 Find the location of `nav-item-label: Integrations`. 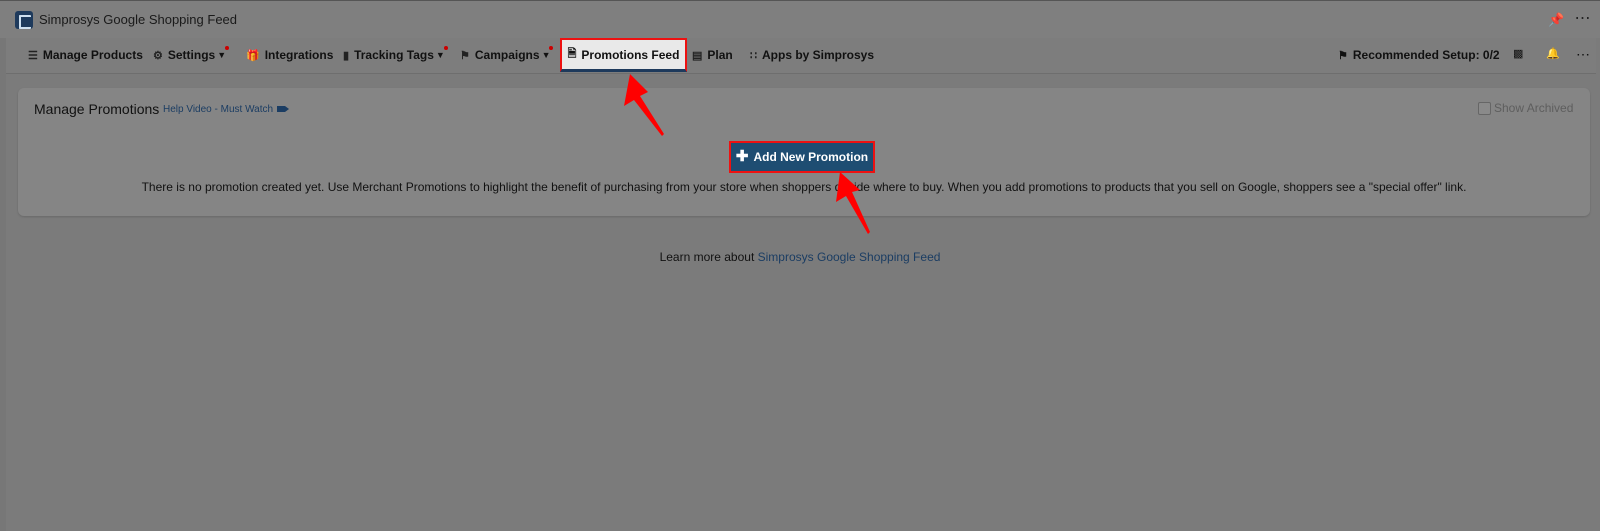

nav-item-label: Integrations is located at coordinates (299, 55).